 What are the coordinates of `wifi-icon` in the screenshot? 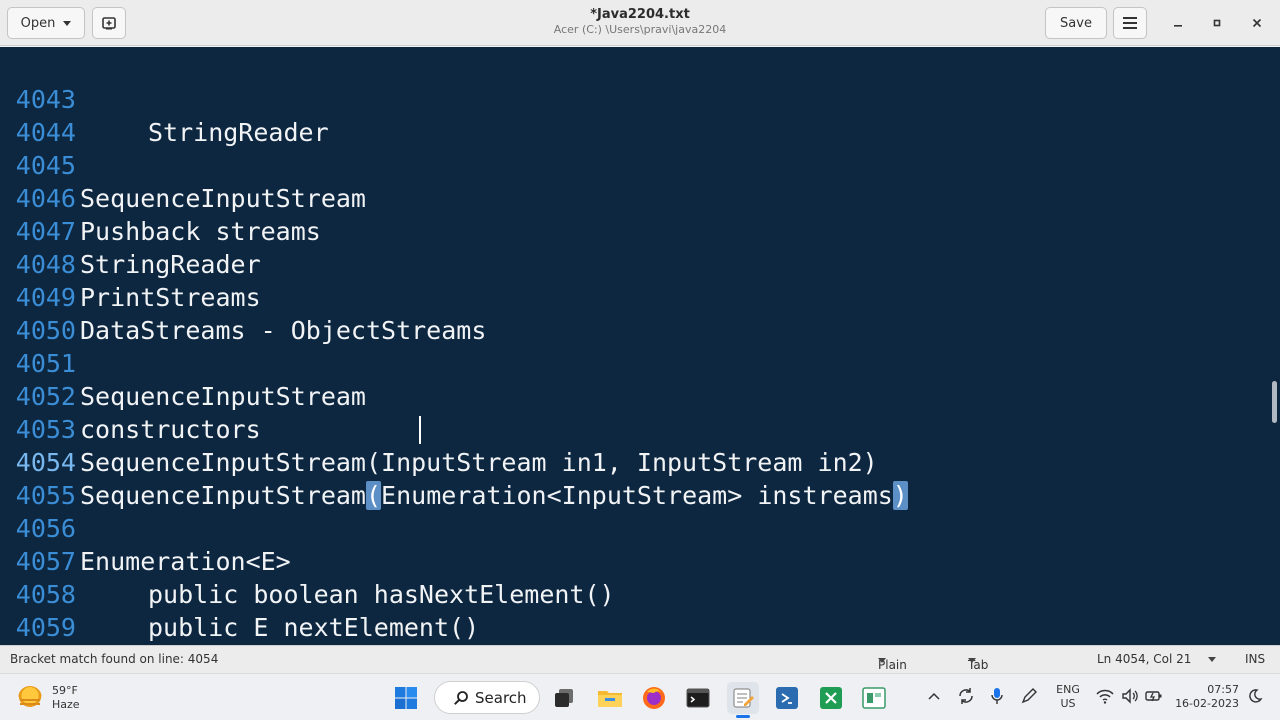 It's located at (1105, 696).